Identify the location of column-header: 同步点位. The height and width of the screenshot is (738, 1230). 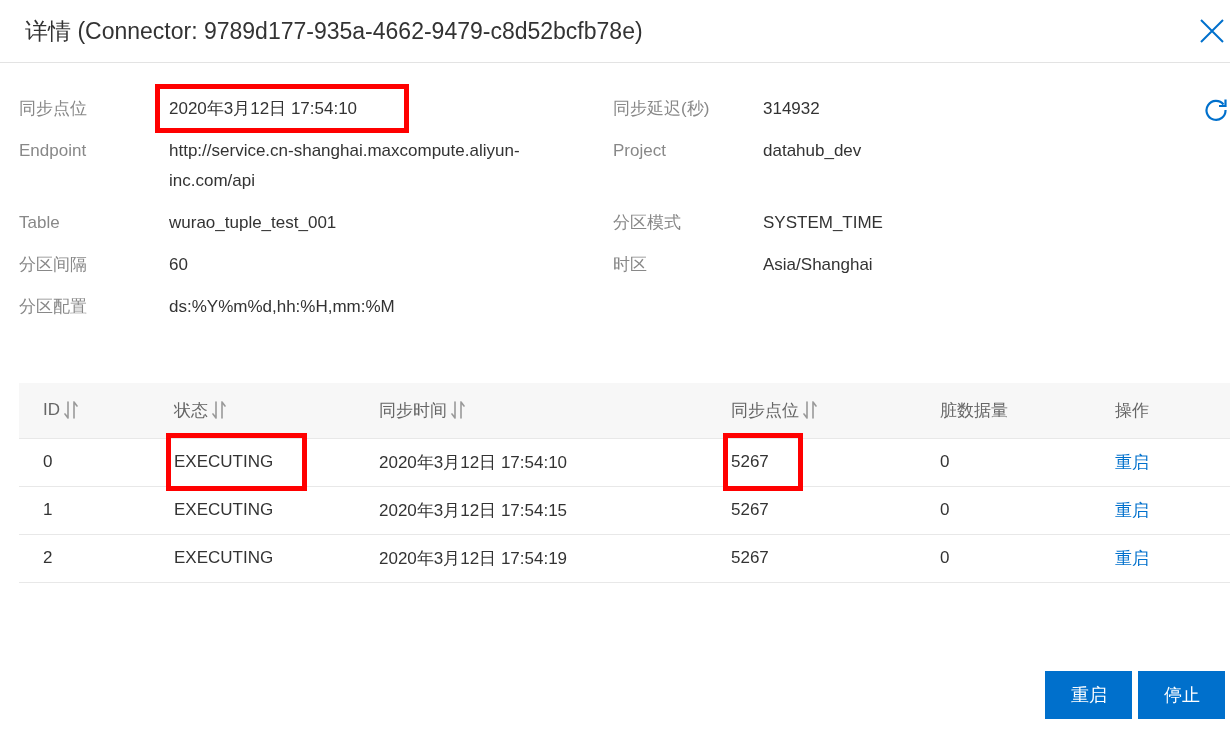
(765, 410).